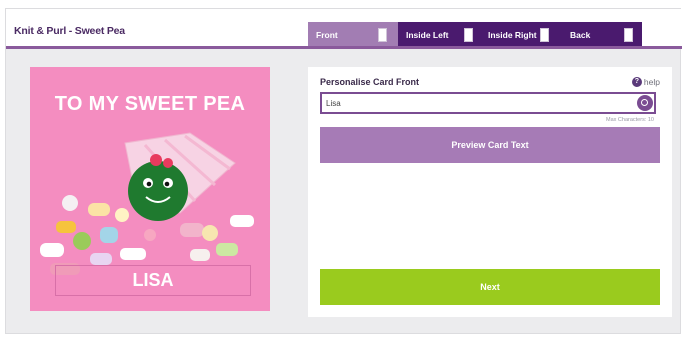 This screenshot has width=686, height=339. What do you see at coordinates (150, 104) in the screenshot?
I see `card-headline: TO MY SWEET PEA` at bounding box center [150, 104].